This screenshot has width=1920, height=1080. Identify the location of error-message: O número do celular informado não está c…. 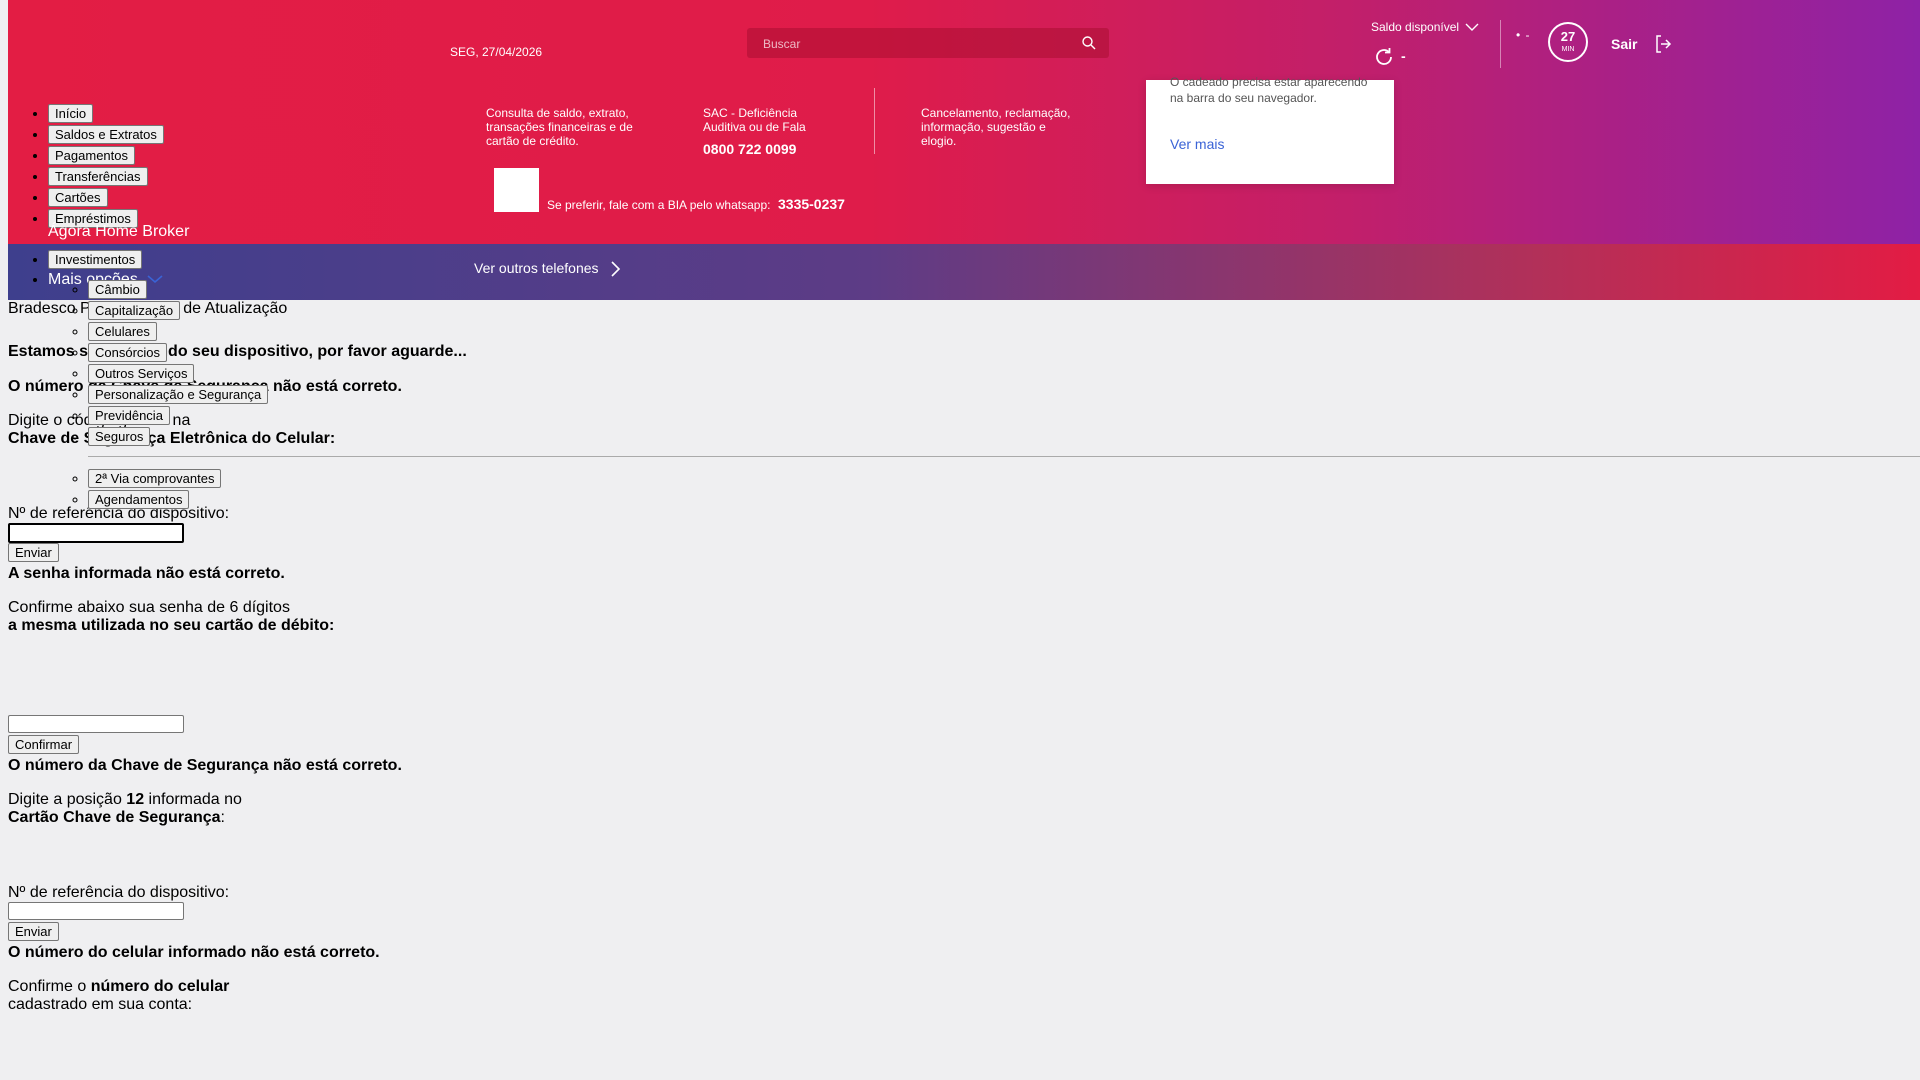
(194, 952).